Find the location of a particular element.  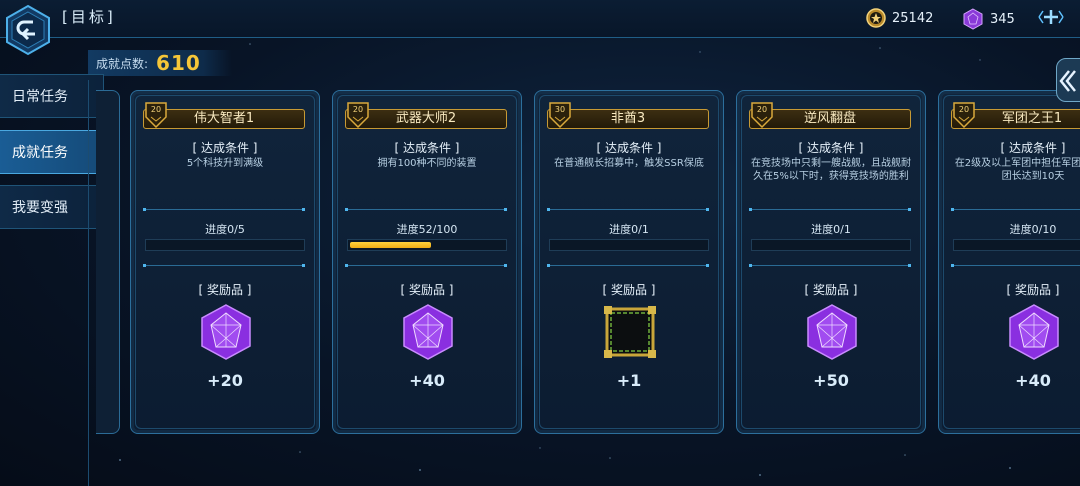

reward-amount: +1 is located at coordinates (629, 380).